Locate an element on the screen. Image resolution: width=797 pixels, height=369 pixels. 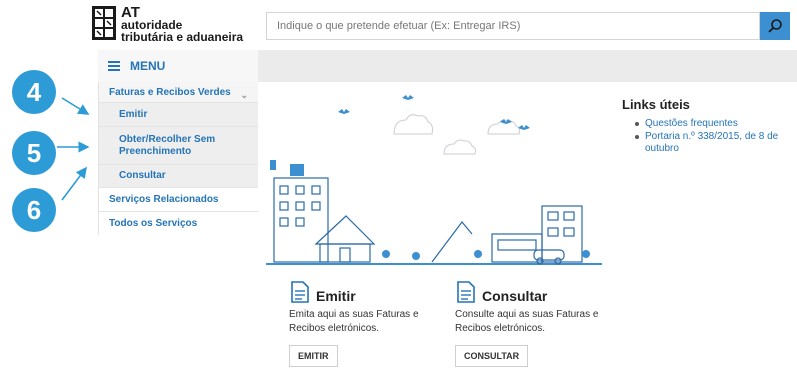
consultar-button: CONSULTAR is located at coordinates (492, 356).